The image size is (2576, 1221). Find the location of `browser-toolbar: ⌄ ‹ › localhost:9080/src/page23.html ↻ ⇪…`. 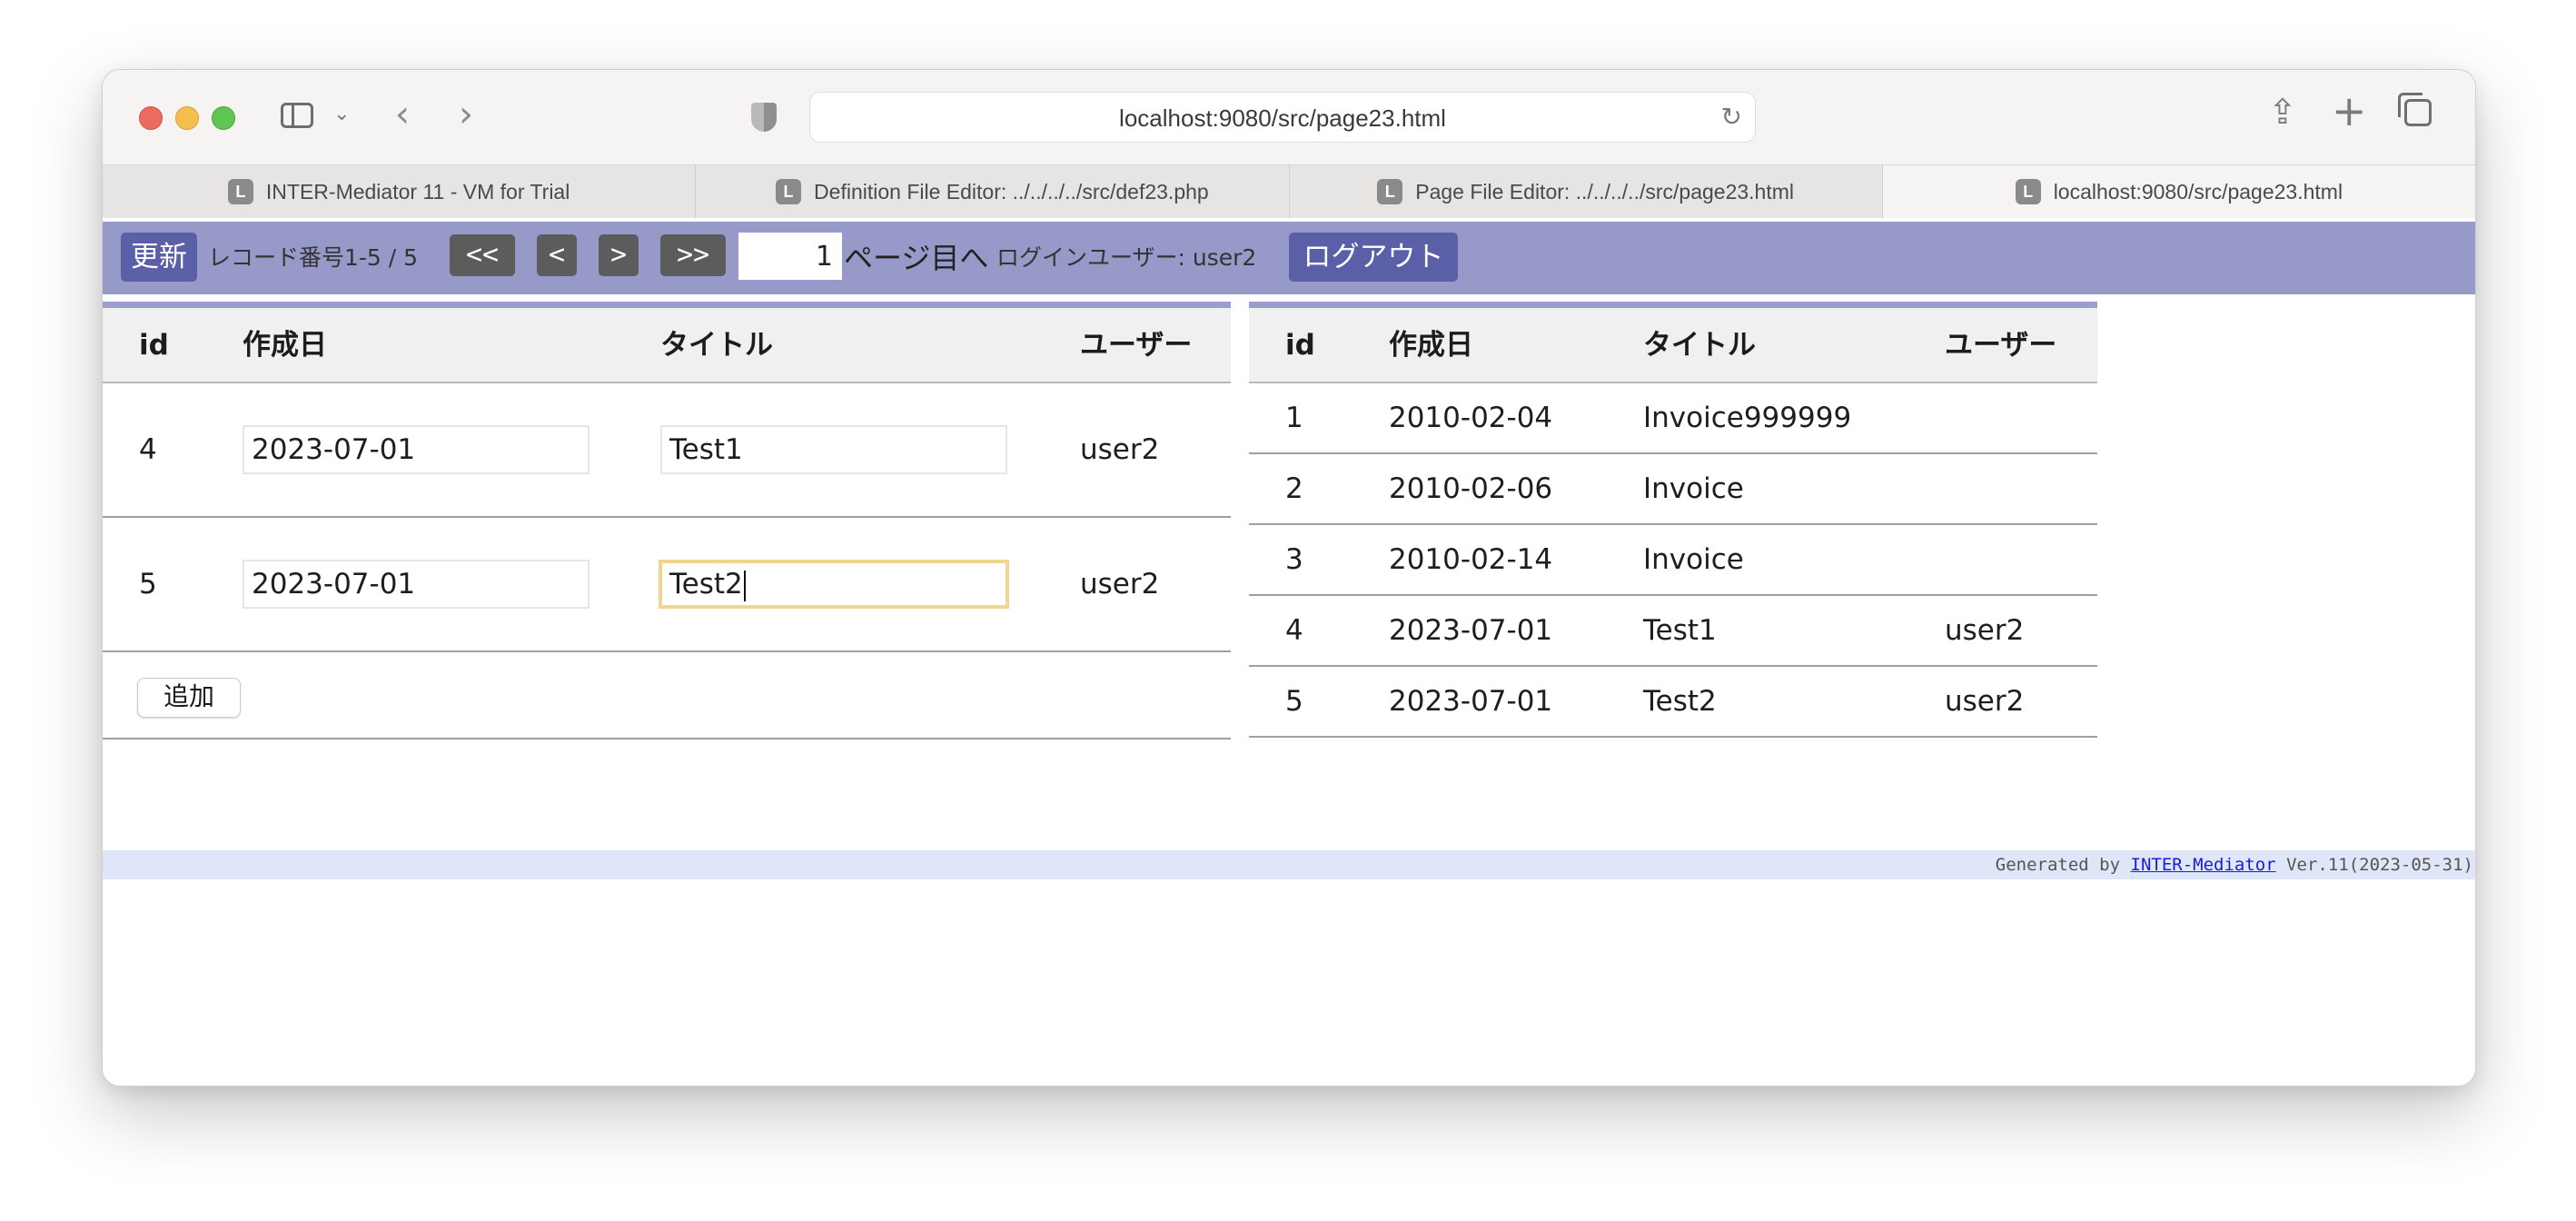

browser-toolbar: ⌄ ‹ › localhost:9080/src/page23.html ↻ ⇪… is located at coordinates (1289, 117).